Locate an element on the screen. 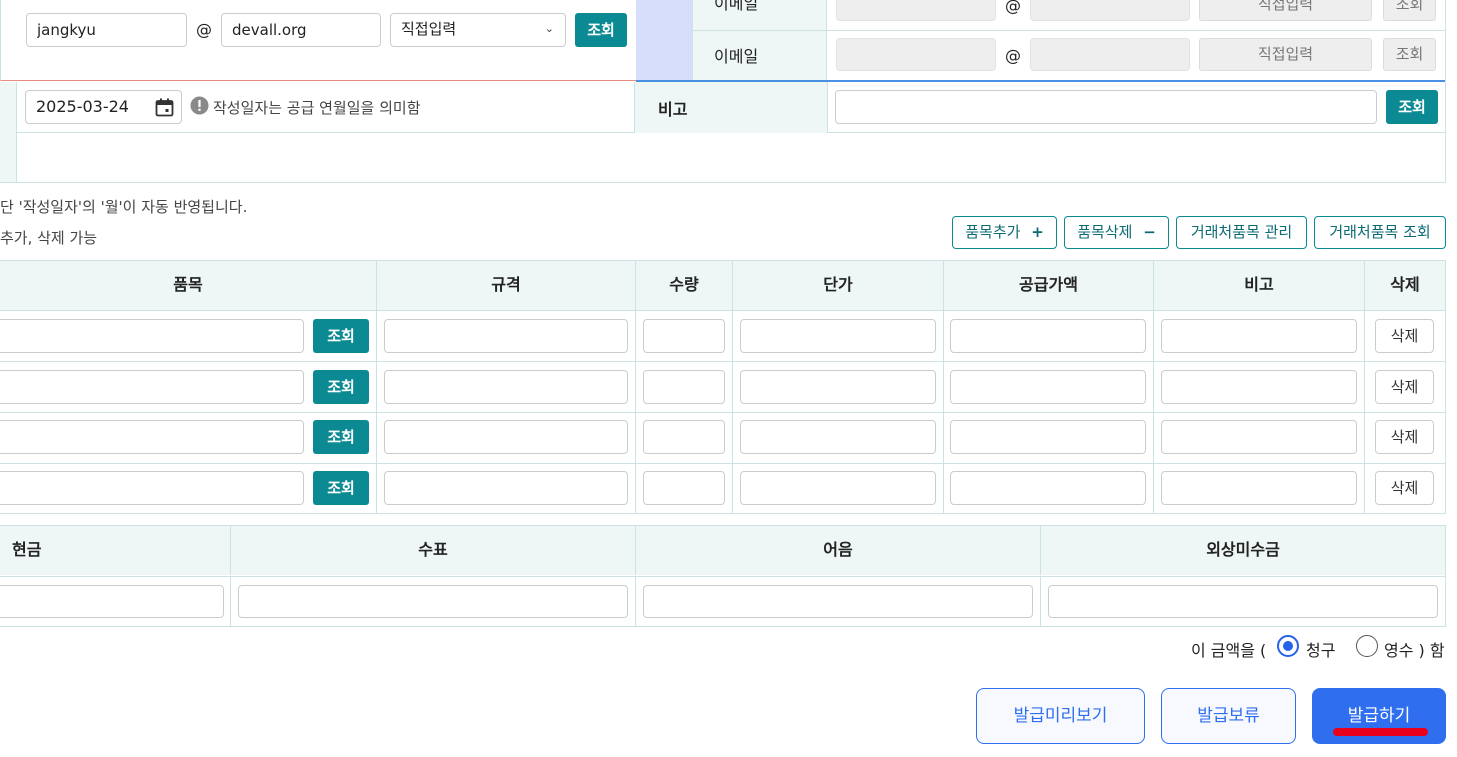 Image resolution: width=1457 pixels, height=757 pixels. plus-icon: + is located at coordinates (1037, 232).